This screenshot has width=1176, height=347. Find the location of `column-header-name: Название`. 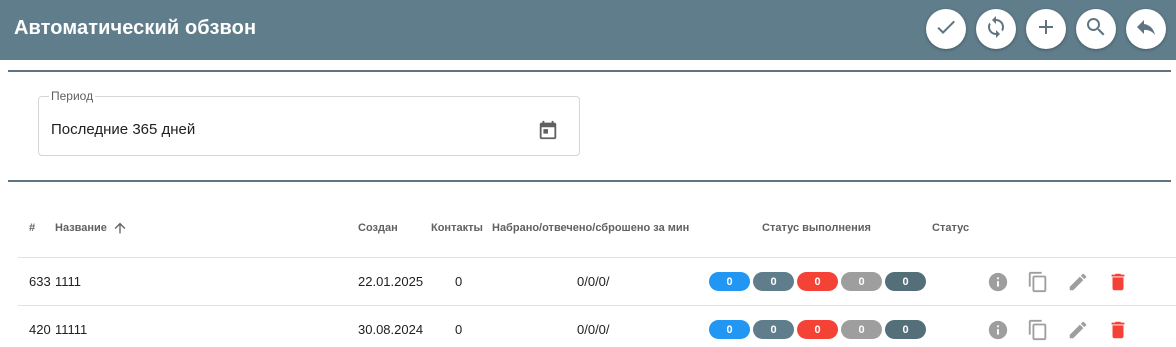

column-header-name: Название is located at coordinates (81, 228).